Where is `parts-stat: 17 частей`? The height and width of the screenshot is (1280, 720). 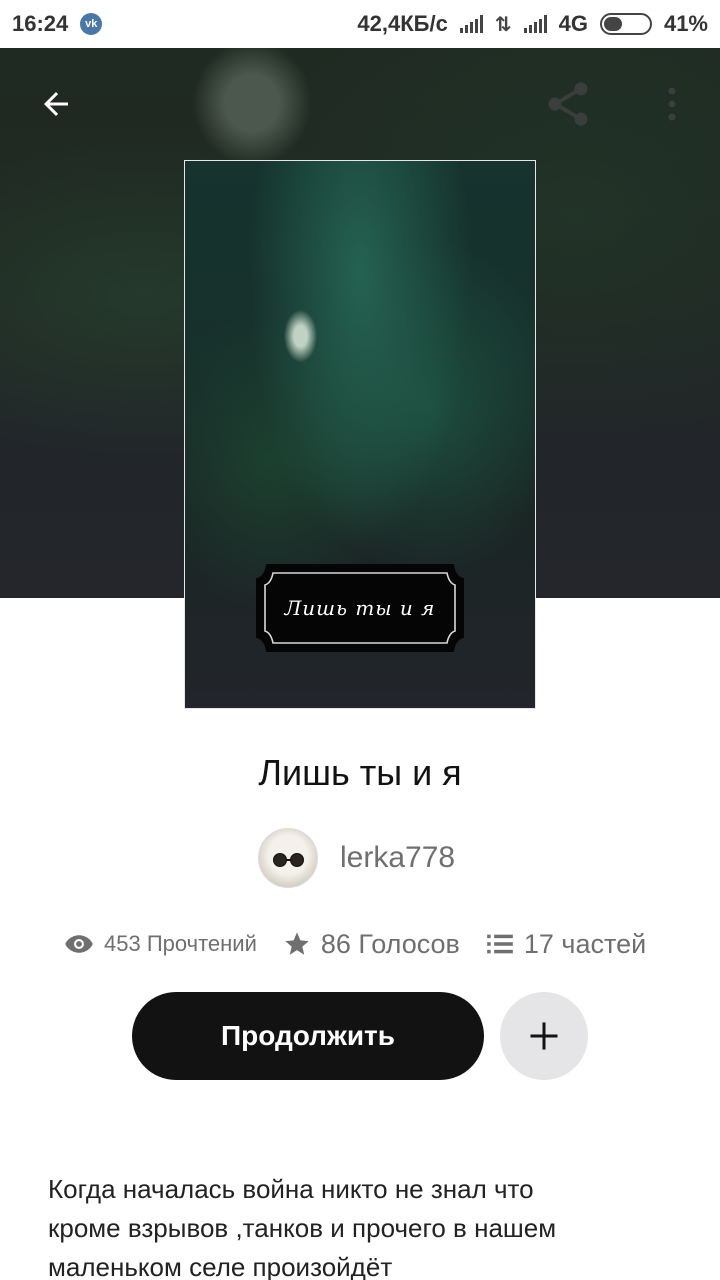
parts-stat: 17 частей is located at coordinates (566, 944).